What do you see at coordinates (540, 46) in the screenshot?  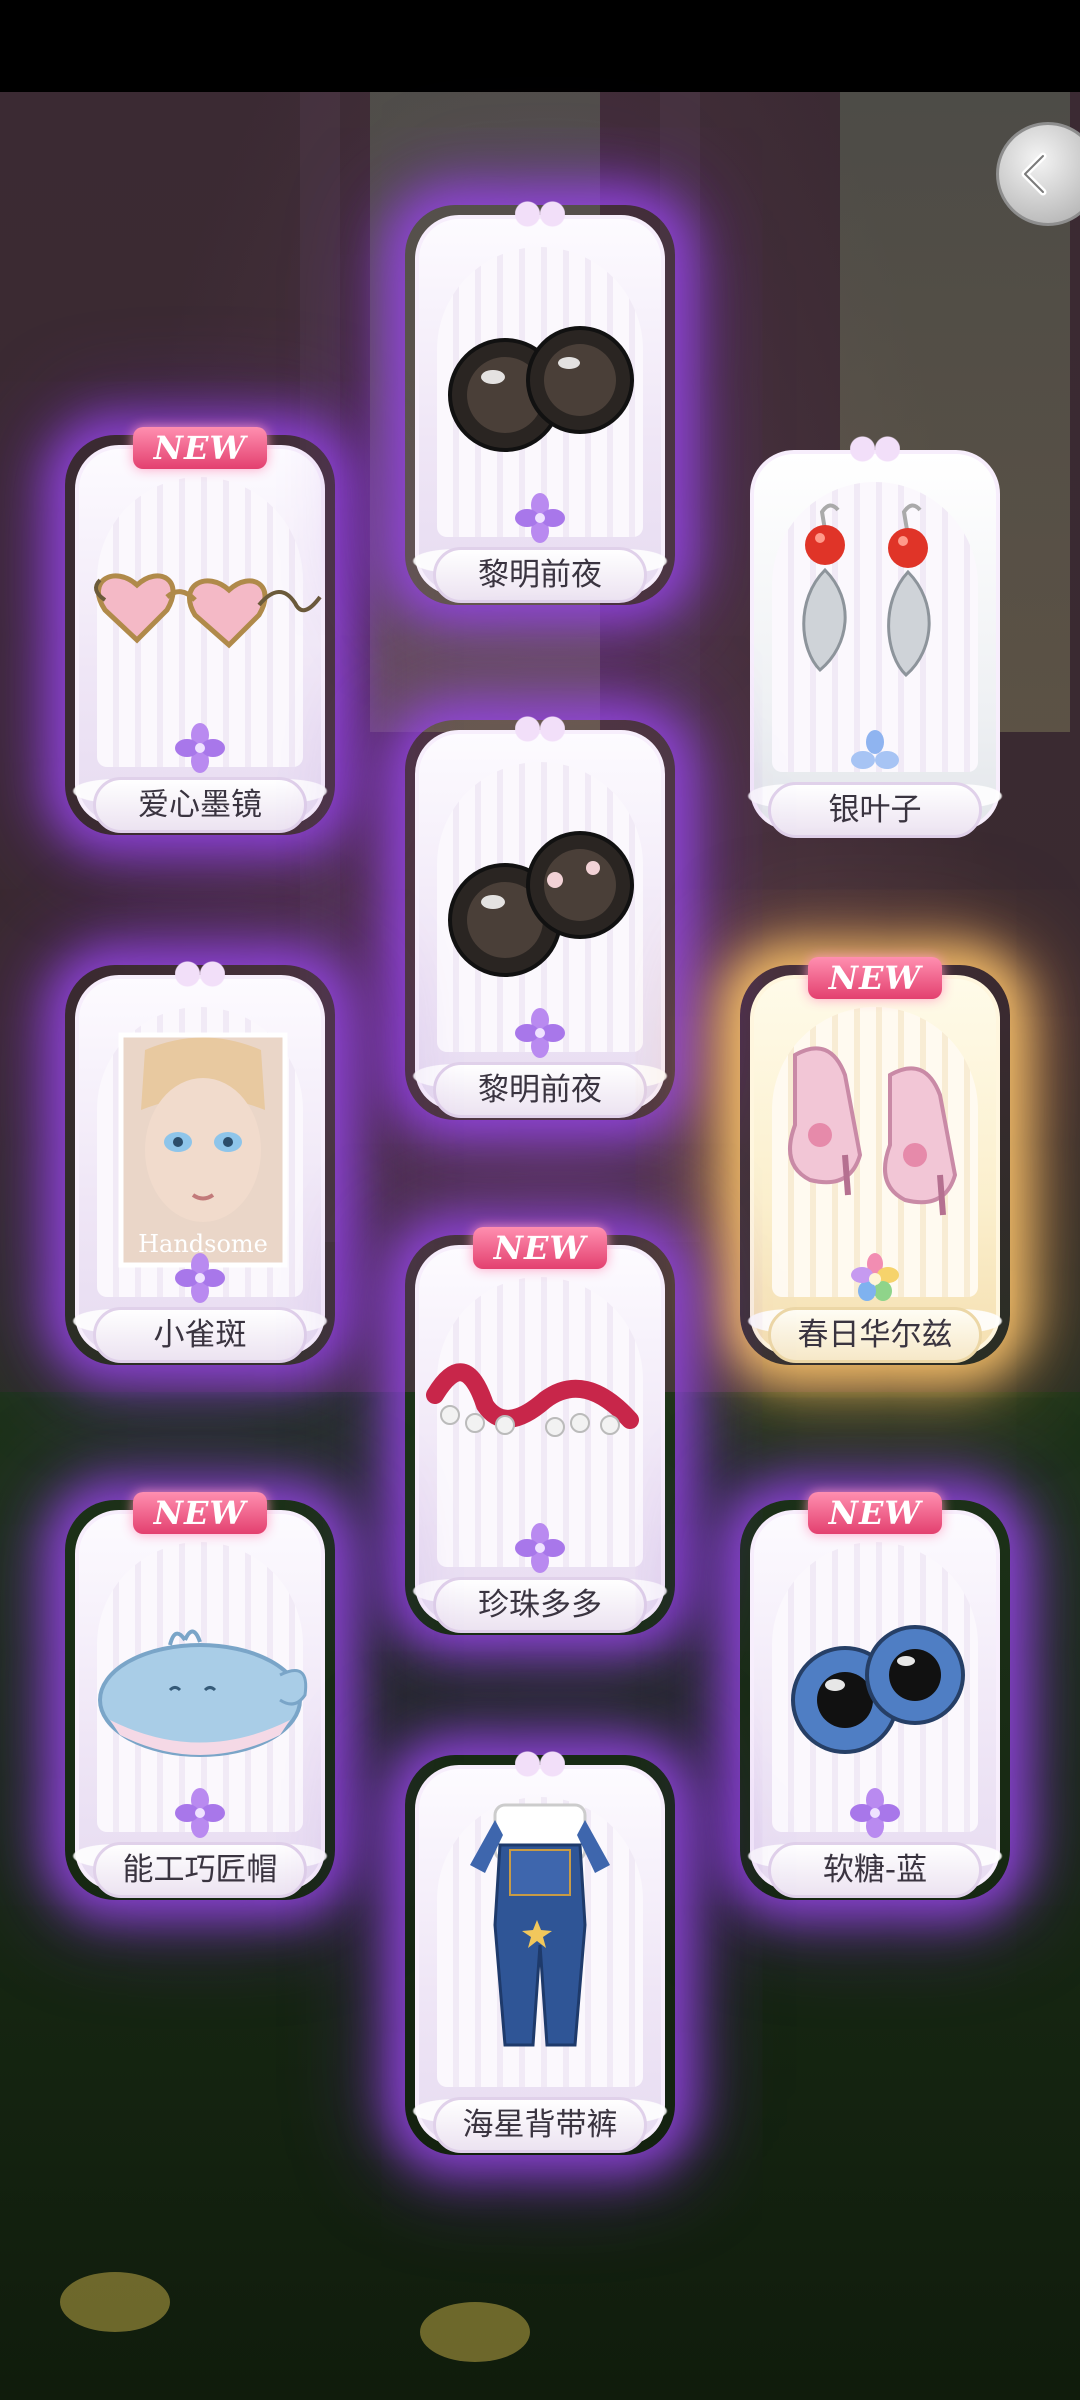 I see `status-bar` at bounding box center [540, 46].